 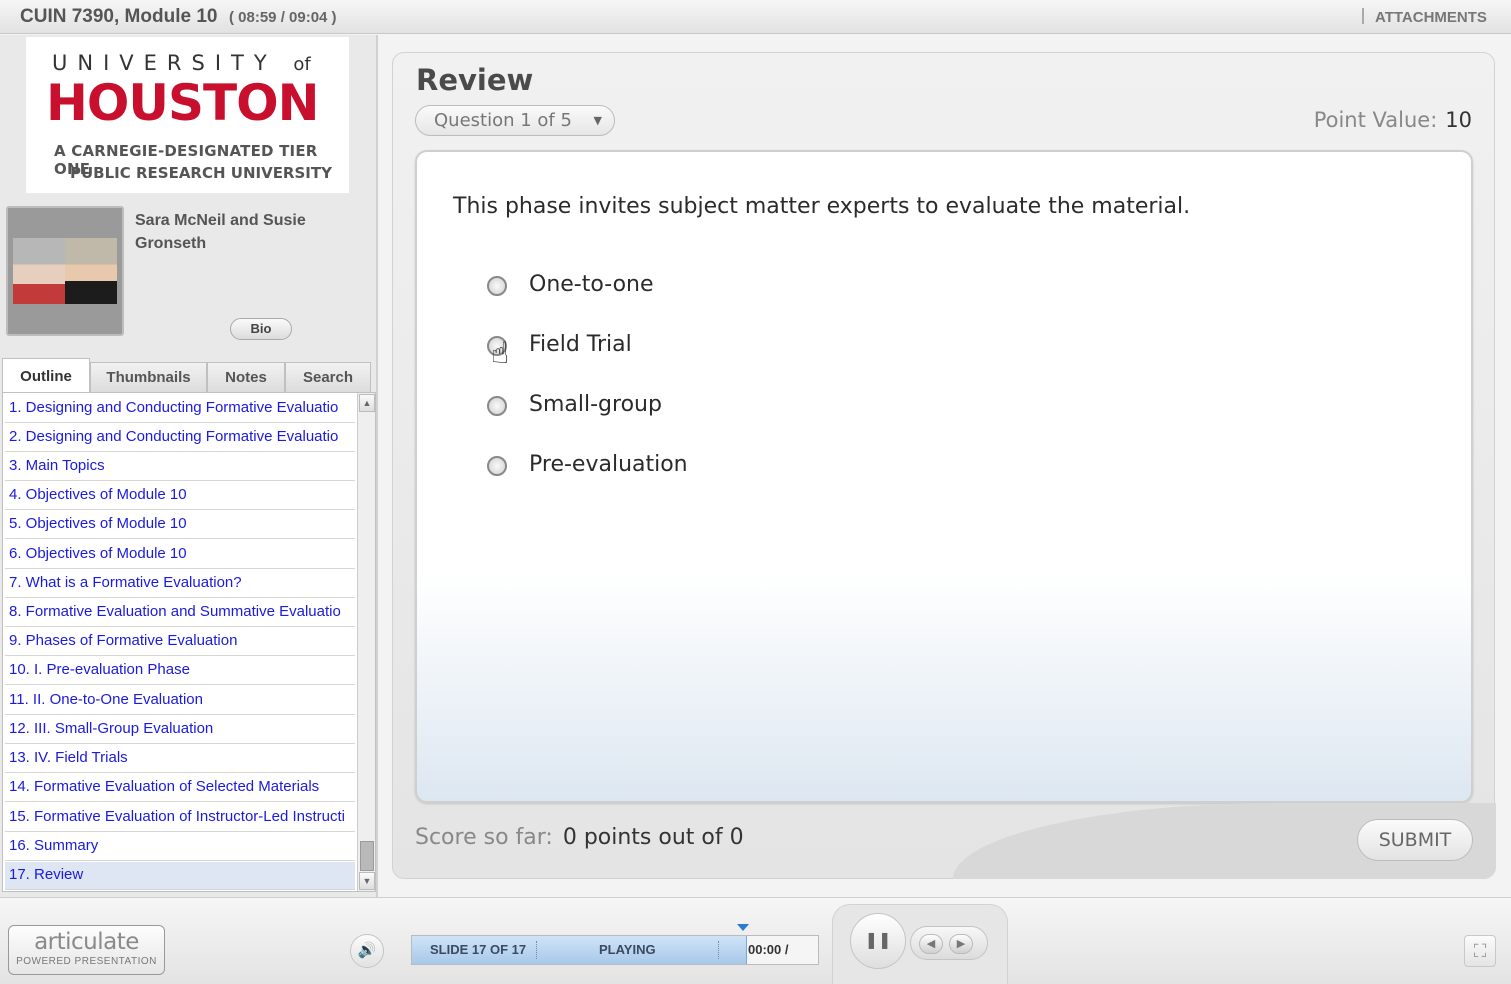 I want to click on pause-icon: ❚❚, so click(x=878, y=941).